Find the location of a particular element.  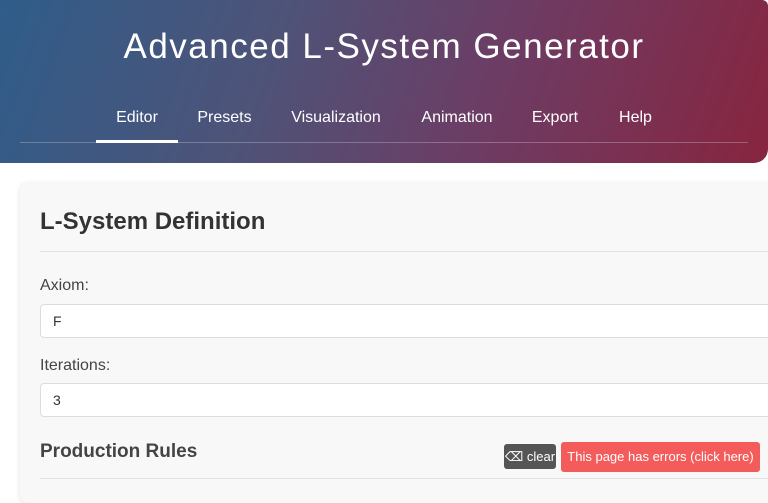

tab-editor: Editor is located at coordinates (137, 119).